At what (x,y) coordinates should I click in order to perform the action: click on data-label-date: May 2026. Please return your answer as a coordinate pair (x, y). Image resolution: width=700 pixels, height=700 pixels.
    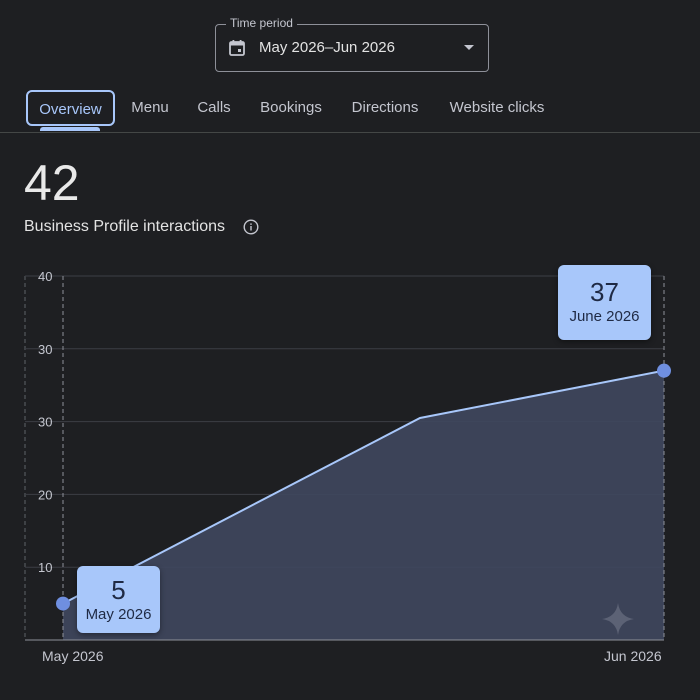
    Looking at the image, I should click on (118, 614).